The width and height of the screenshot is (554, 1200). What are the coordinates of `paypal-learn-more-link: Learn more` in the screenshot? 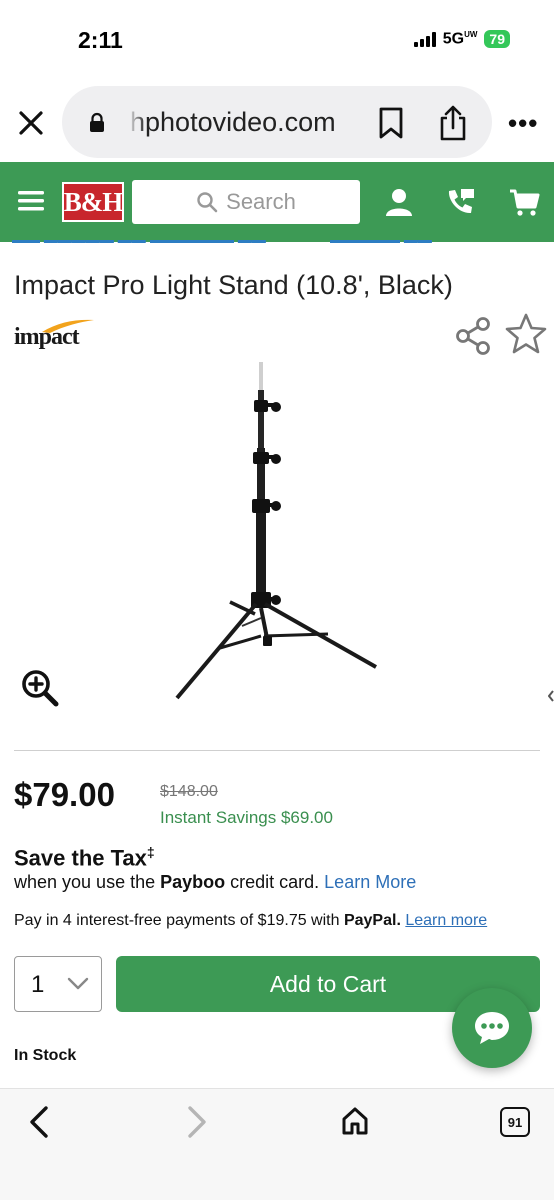 It's located at (446, 920).